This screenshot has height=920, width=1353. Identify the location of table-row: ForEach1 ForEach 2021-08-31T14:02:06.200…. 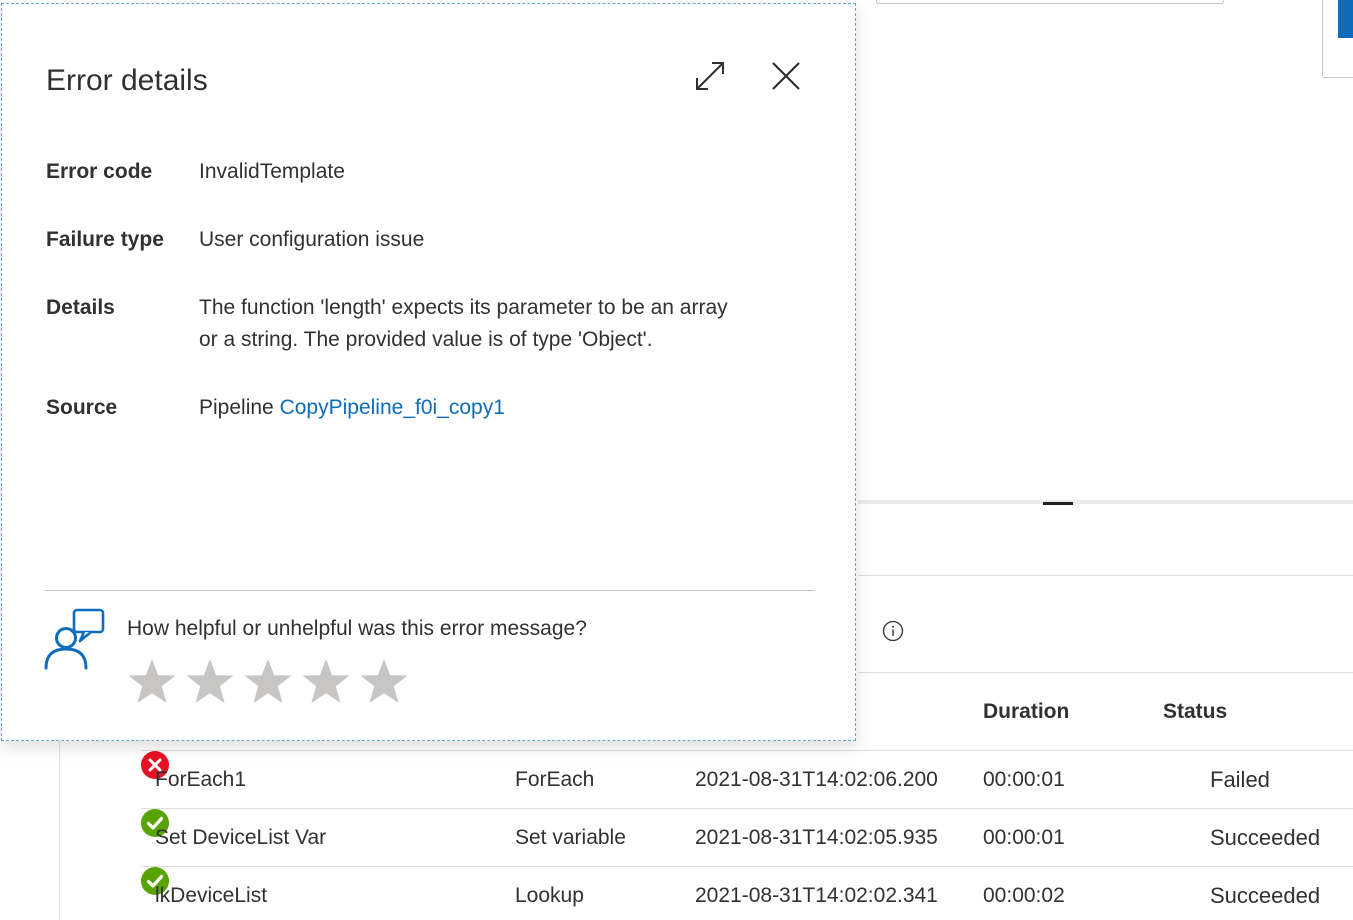
(747, 779).